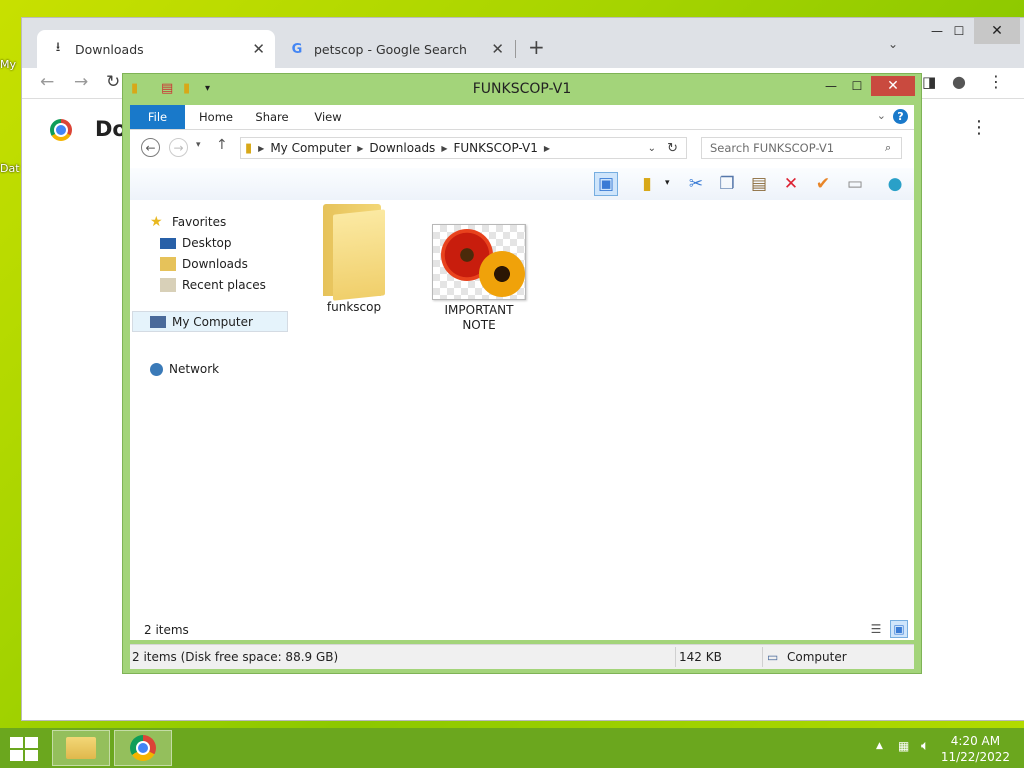 This screenshot has width=1024, height=781. Describe the element at coordinates (727, 184) in the screenshot. I see `copy-icon: ❐` at that location.